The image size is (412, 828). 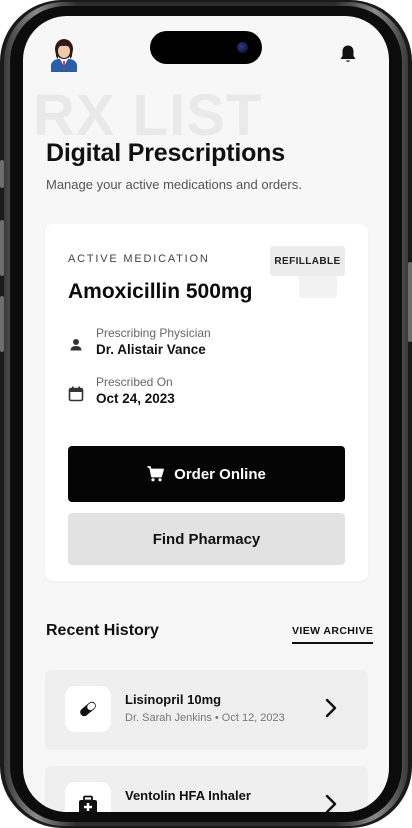 What do you see at coordinates (2, 324) in the screenshot?
I see `side-button-volume-down` at bounding box center [2, 324].